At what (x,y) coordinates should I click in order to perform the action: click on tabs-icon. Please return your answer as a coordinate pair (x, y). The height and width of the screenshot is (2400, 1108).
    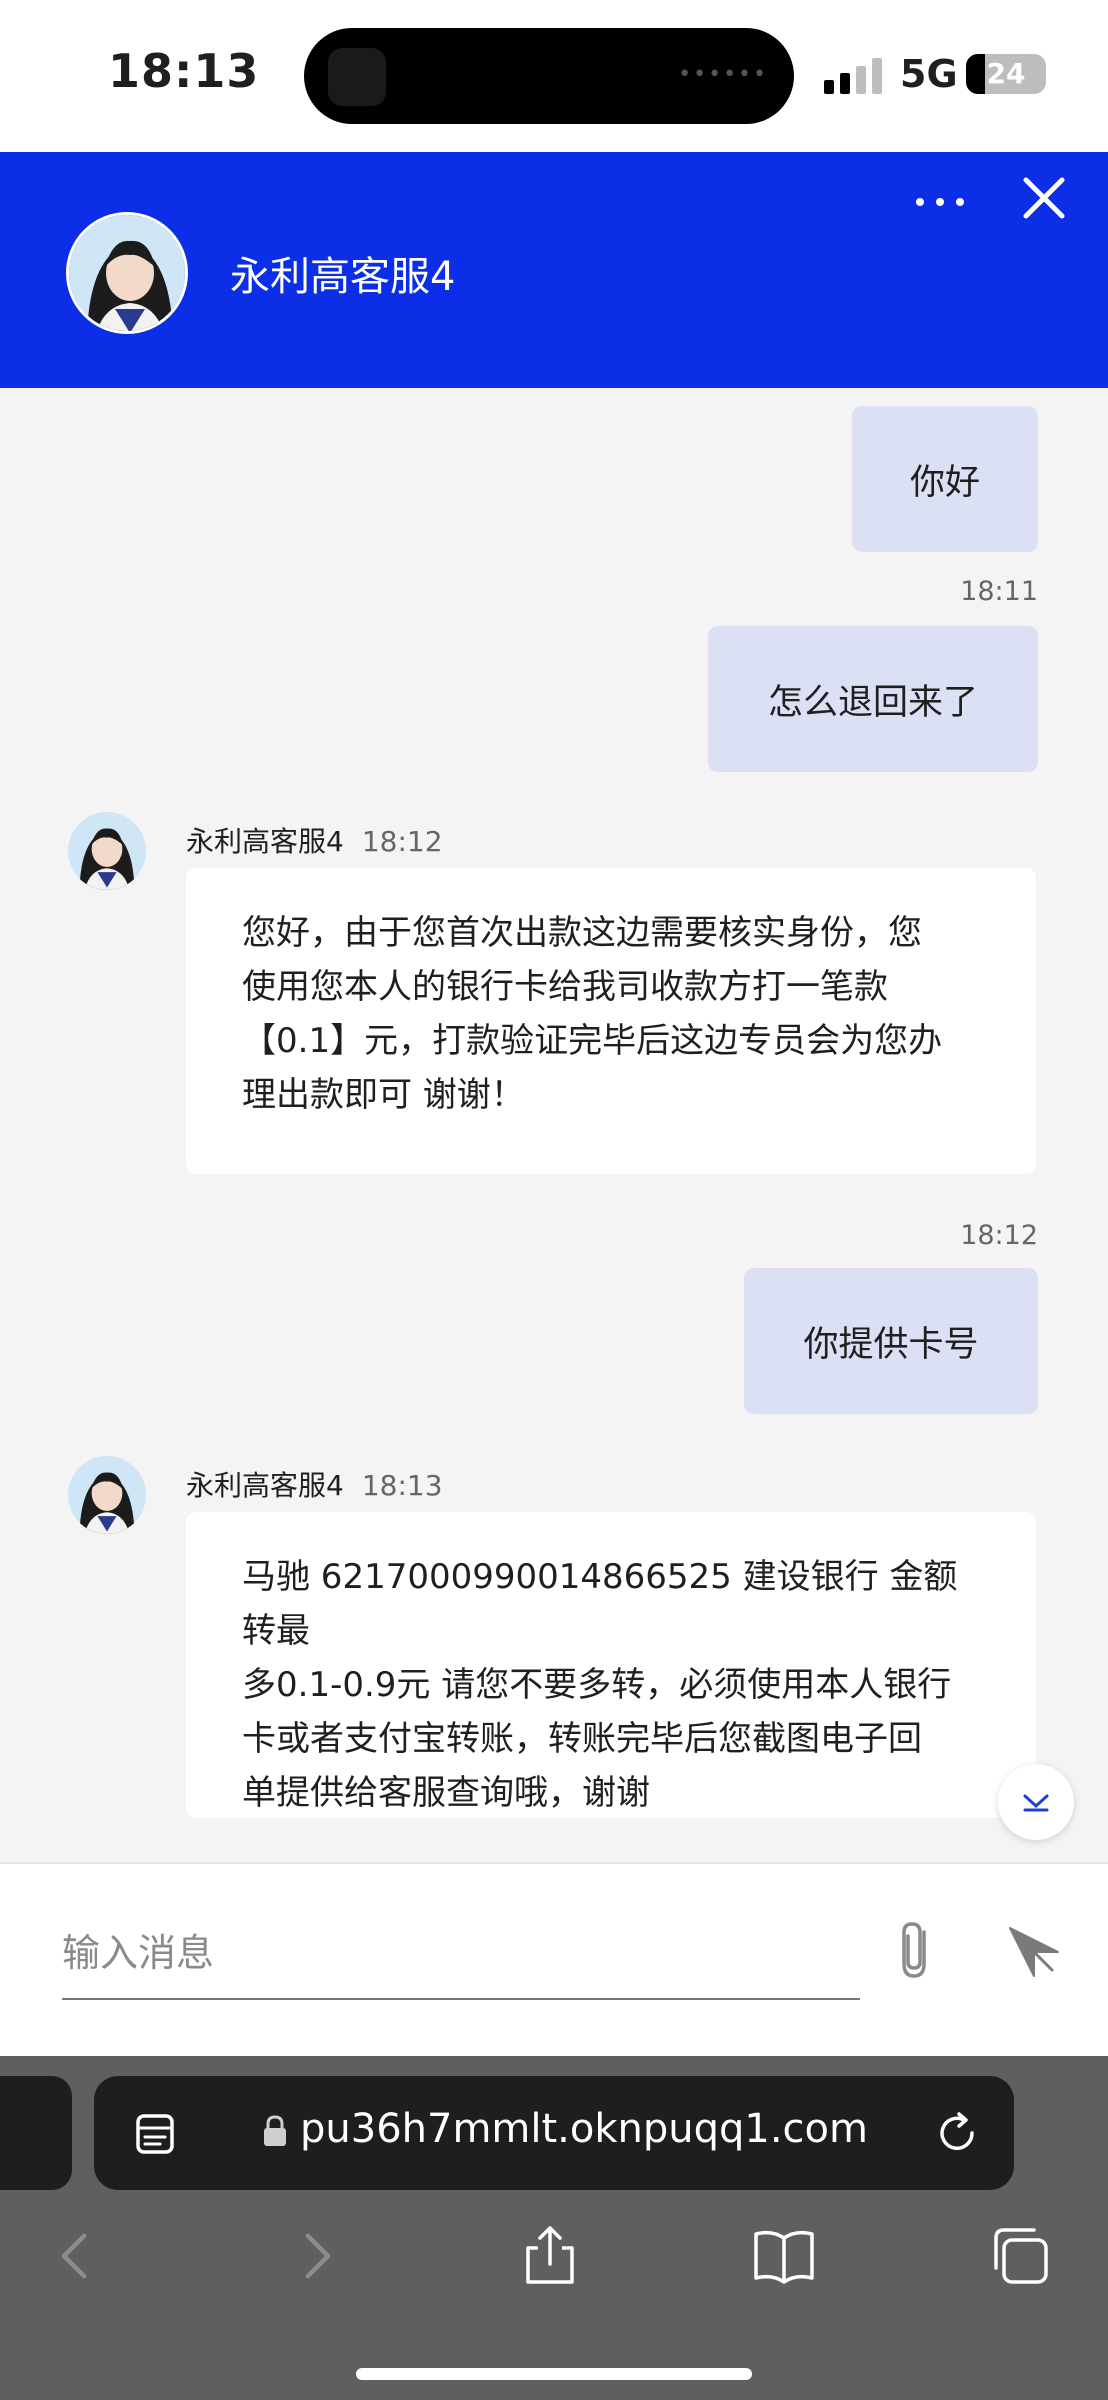
    Looking at the image, I should click on (1020, 2256).